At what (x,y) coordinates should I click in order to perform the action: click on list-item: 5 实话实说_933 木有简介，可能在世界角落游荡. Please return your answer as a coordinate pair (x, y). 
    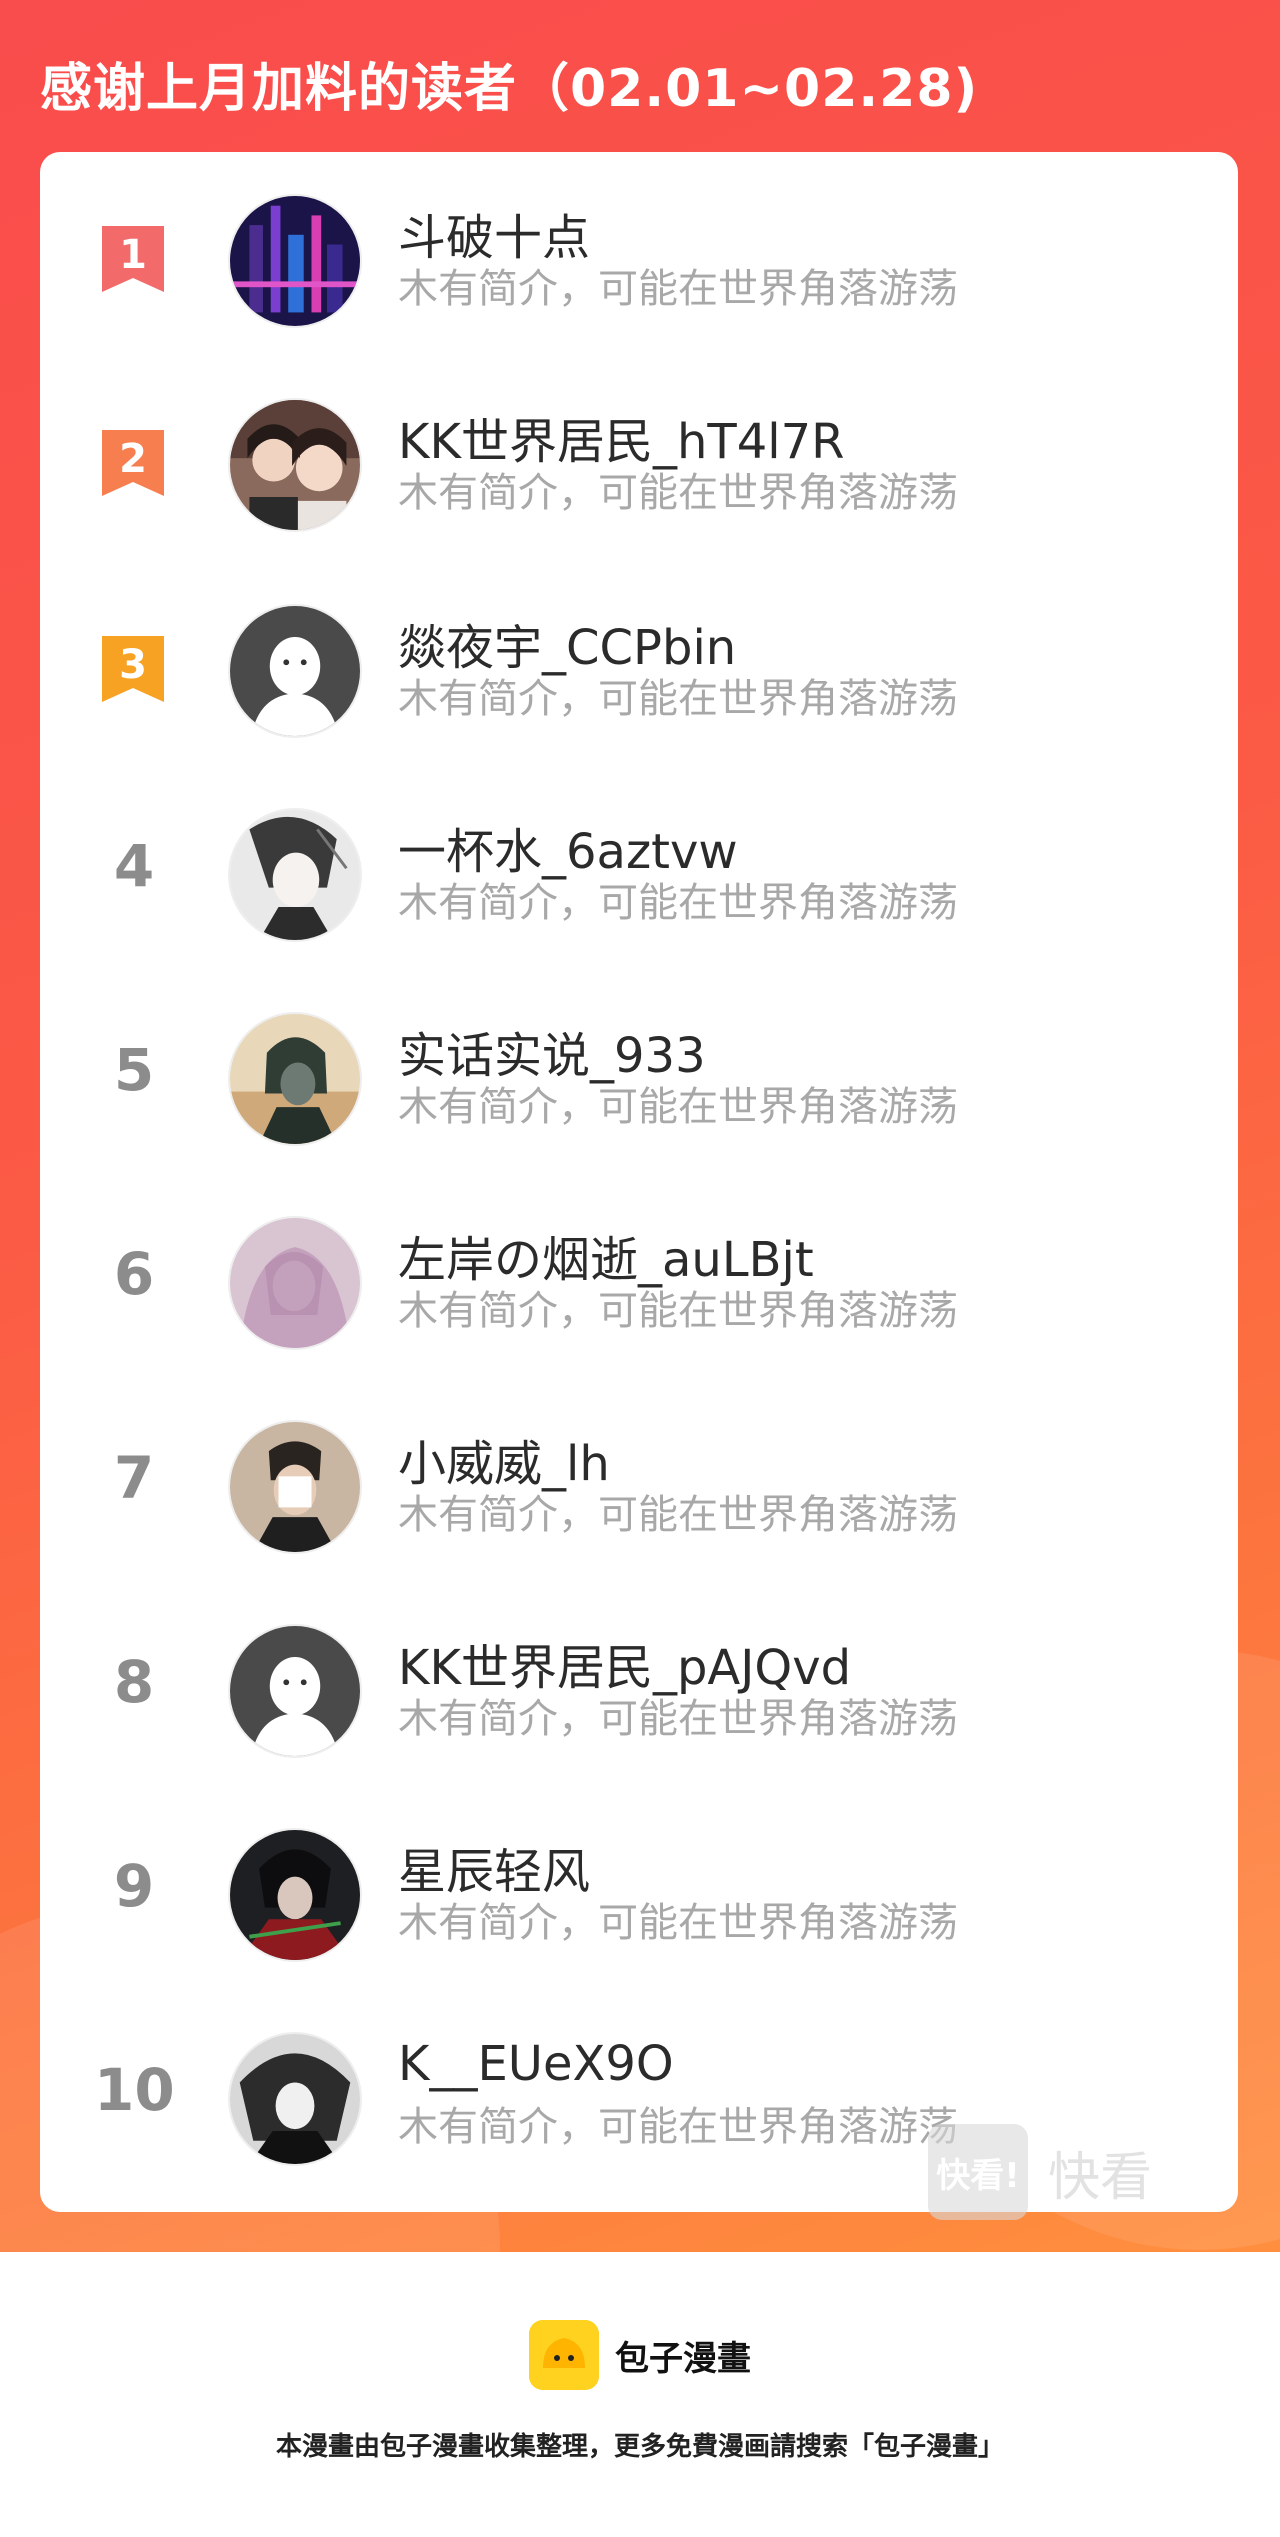
    Looking at the image, I should click on (639, 1102).